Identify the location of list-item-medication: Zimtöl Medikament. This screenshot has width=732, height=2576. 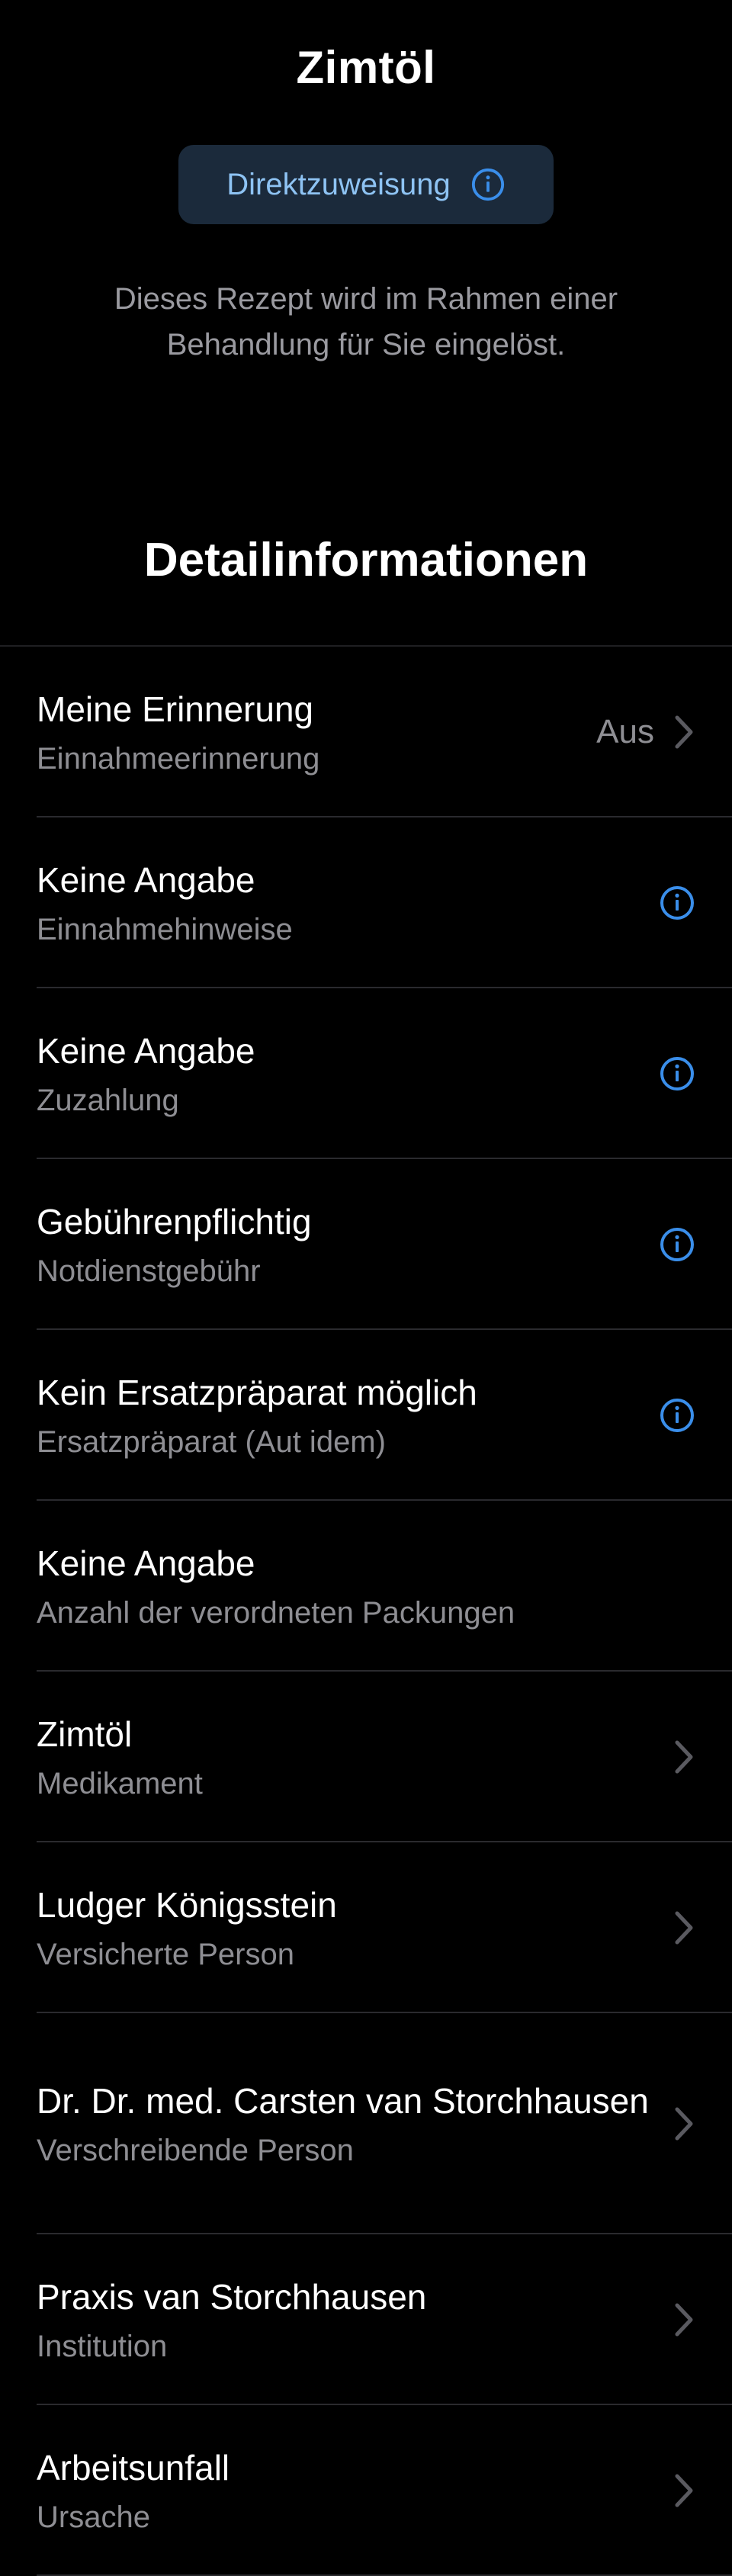
(366, 1757).